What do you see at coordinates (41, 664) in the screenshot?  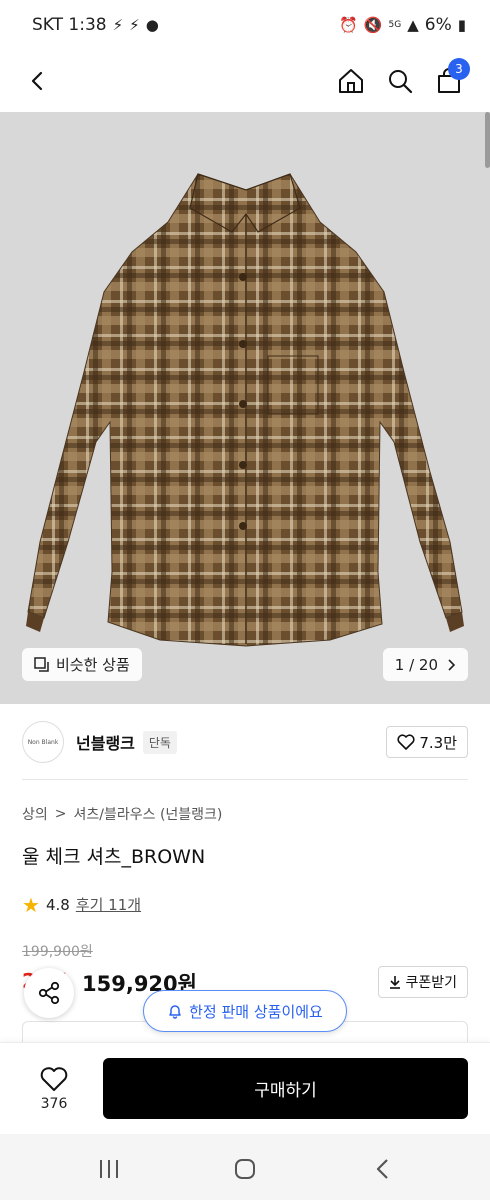 I see `copy-icon` at bounding box center [41, 664].